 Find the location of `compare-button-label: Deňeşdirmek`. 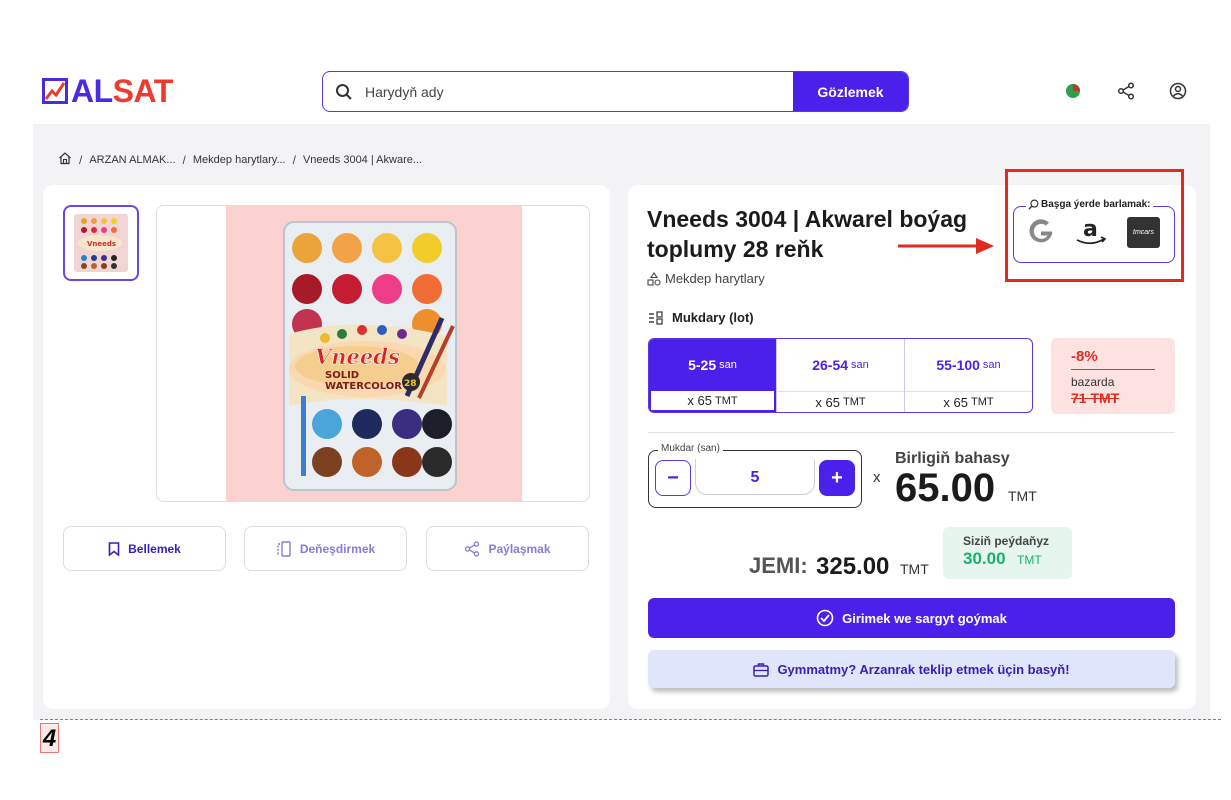

compare-button-label: Deňeşdirmek is located at coordinates (337, 548).